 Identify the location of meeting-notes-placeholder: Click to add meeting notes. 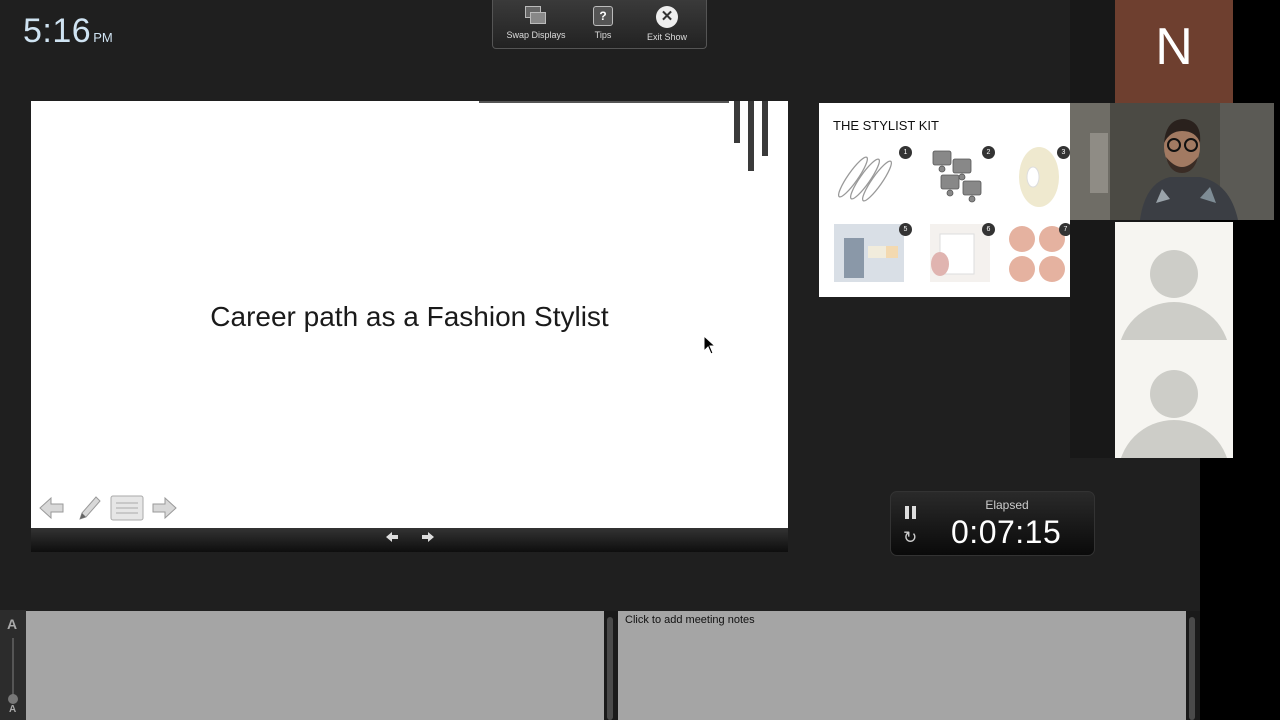
(690, 620).